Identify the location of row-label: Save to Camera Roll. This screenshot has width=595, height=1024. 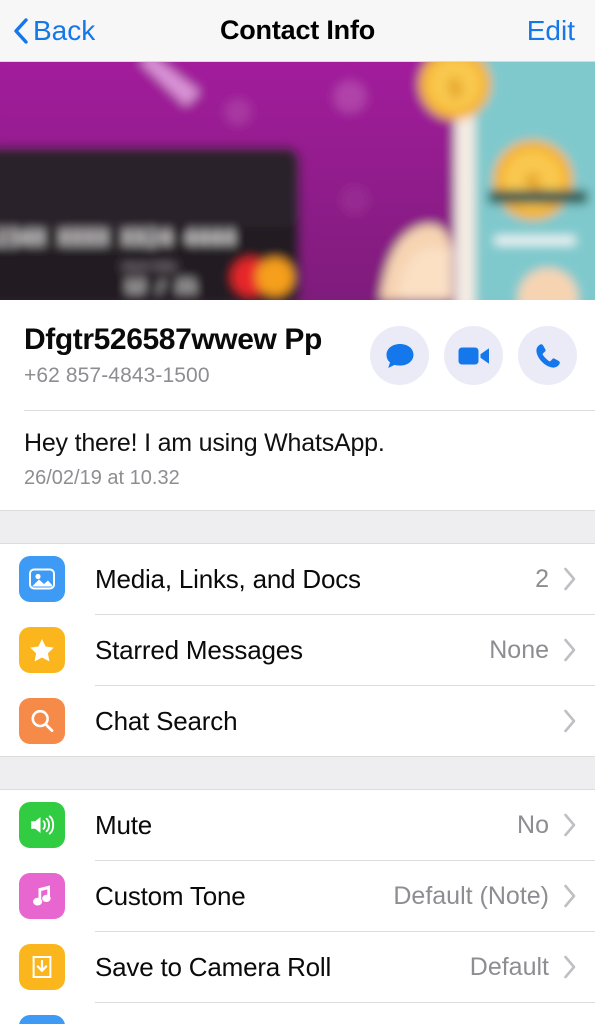
(213, 966).